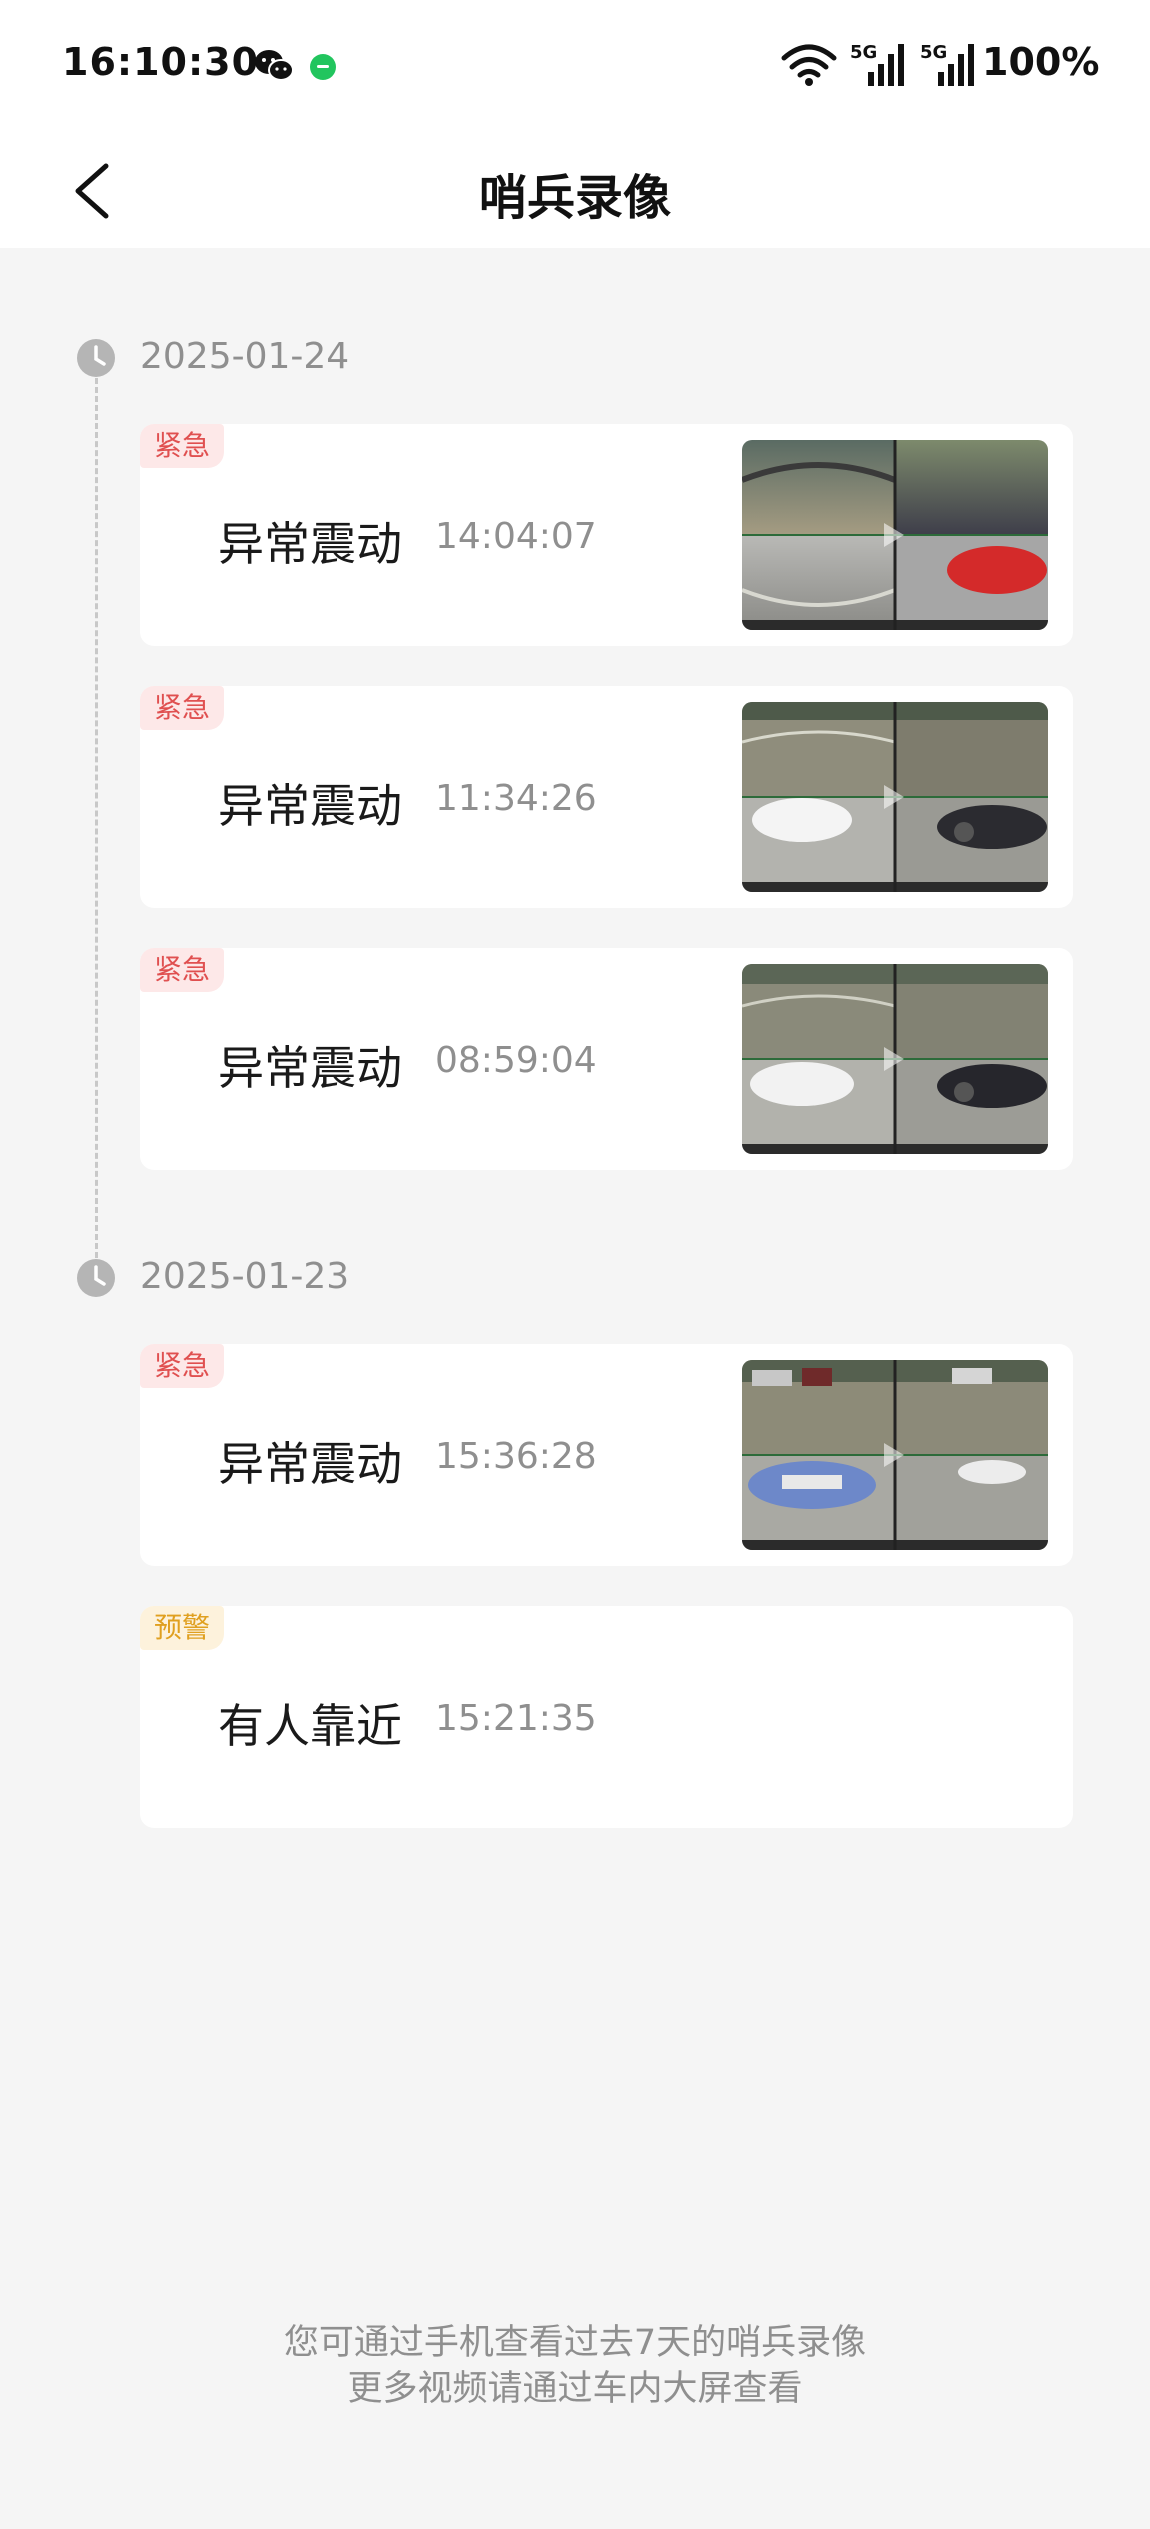 This screenshot has height=2529, width=1150. Describe the element at coordinates (323, 67) in the screenshot. I see `app-notification-icon` at that location.